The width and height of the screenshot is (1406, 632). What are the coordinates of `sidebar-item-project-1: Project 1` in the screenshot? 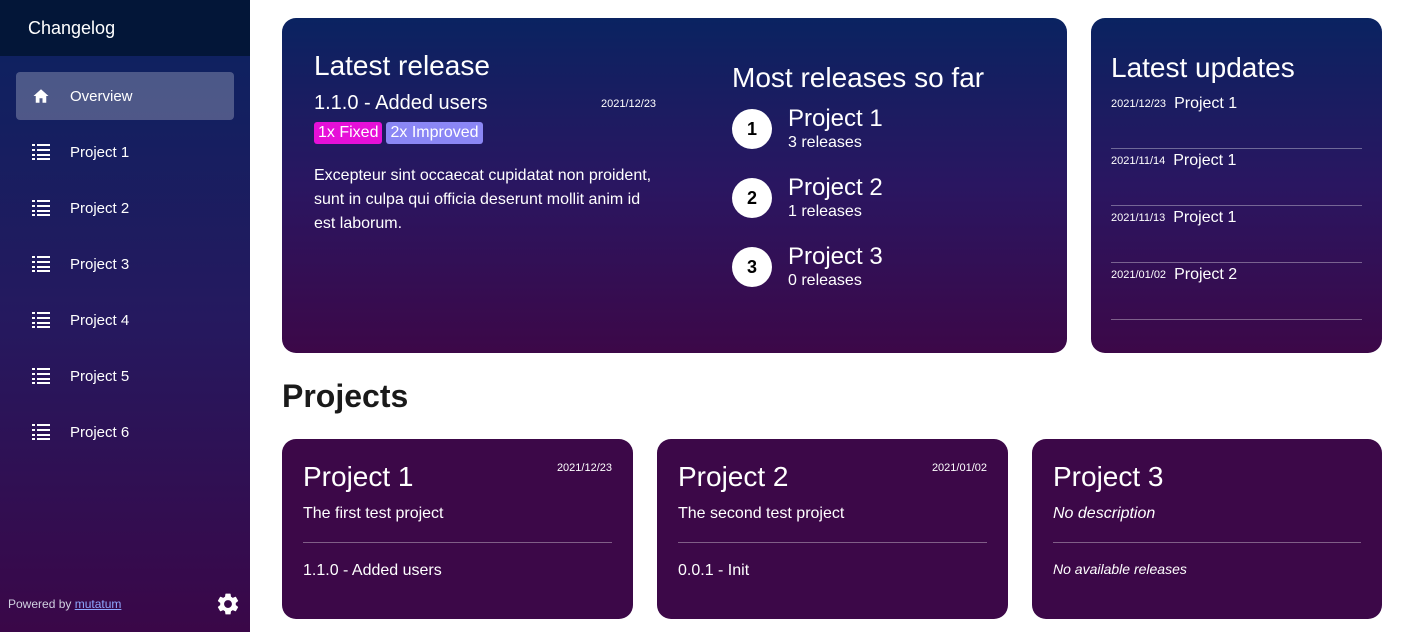 It's located at (125, 152).